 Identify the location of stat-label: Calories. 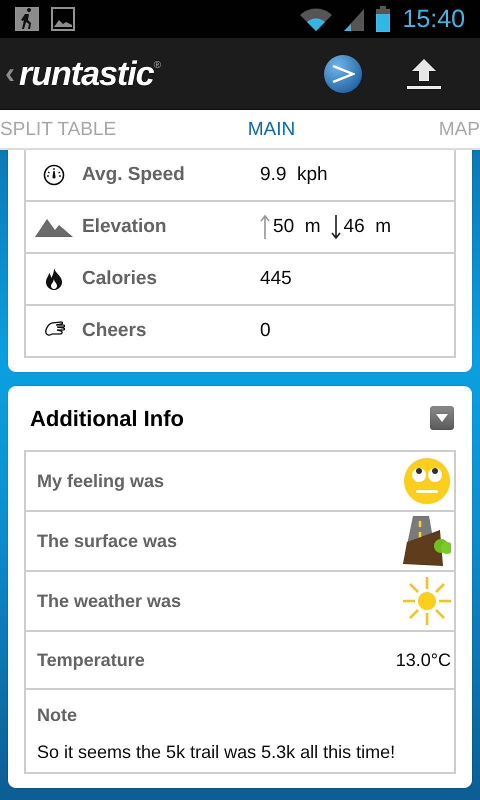
(120, 278).